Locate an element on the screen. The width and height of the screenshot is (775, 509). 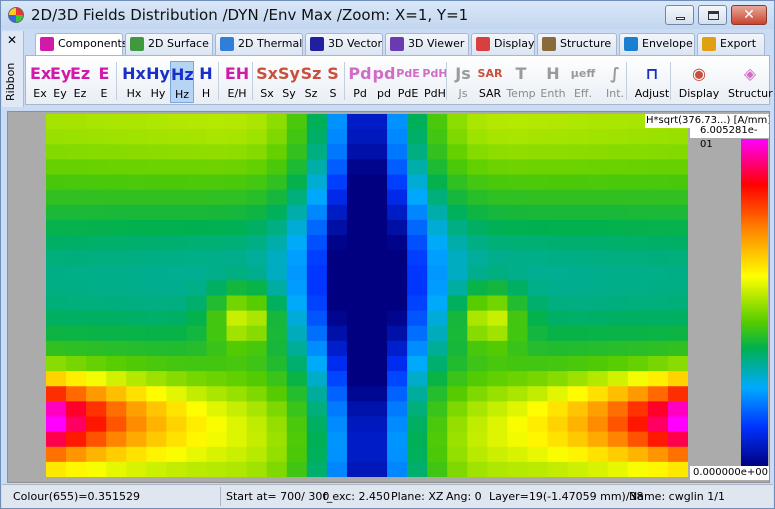
tool-enth-button: H Enth is located at coordinates (553, 82).